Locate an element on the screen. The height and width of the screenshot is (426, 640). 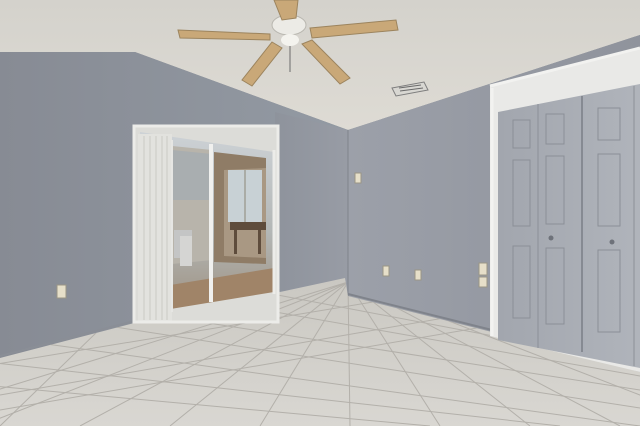
back-wall is located at coordinates (311, 204).